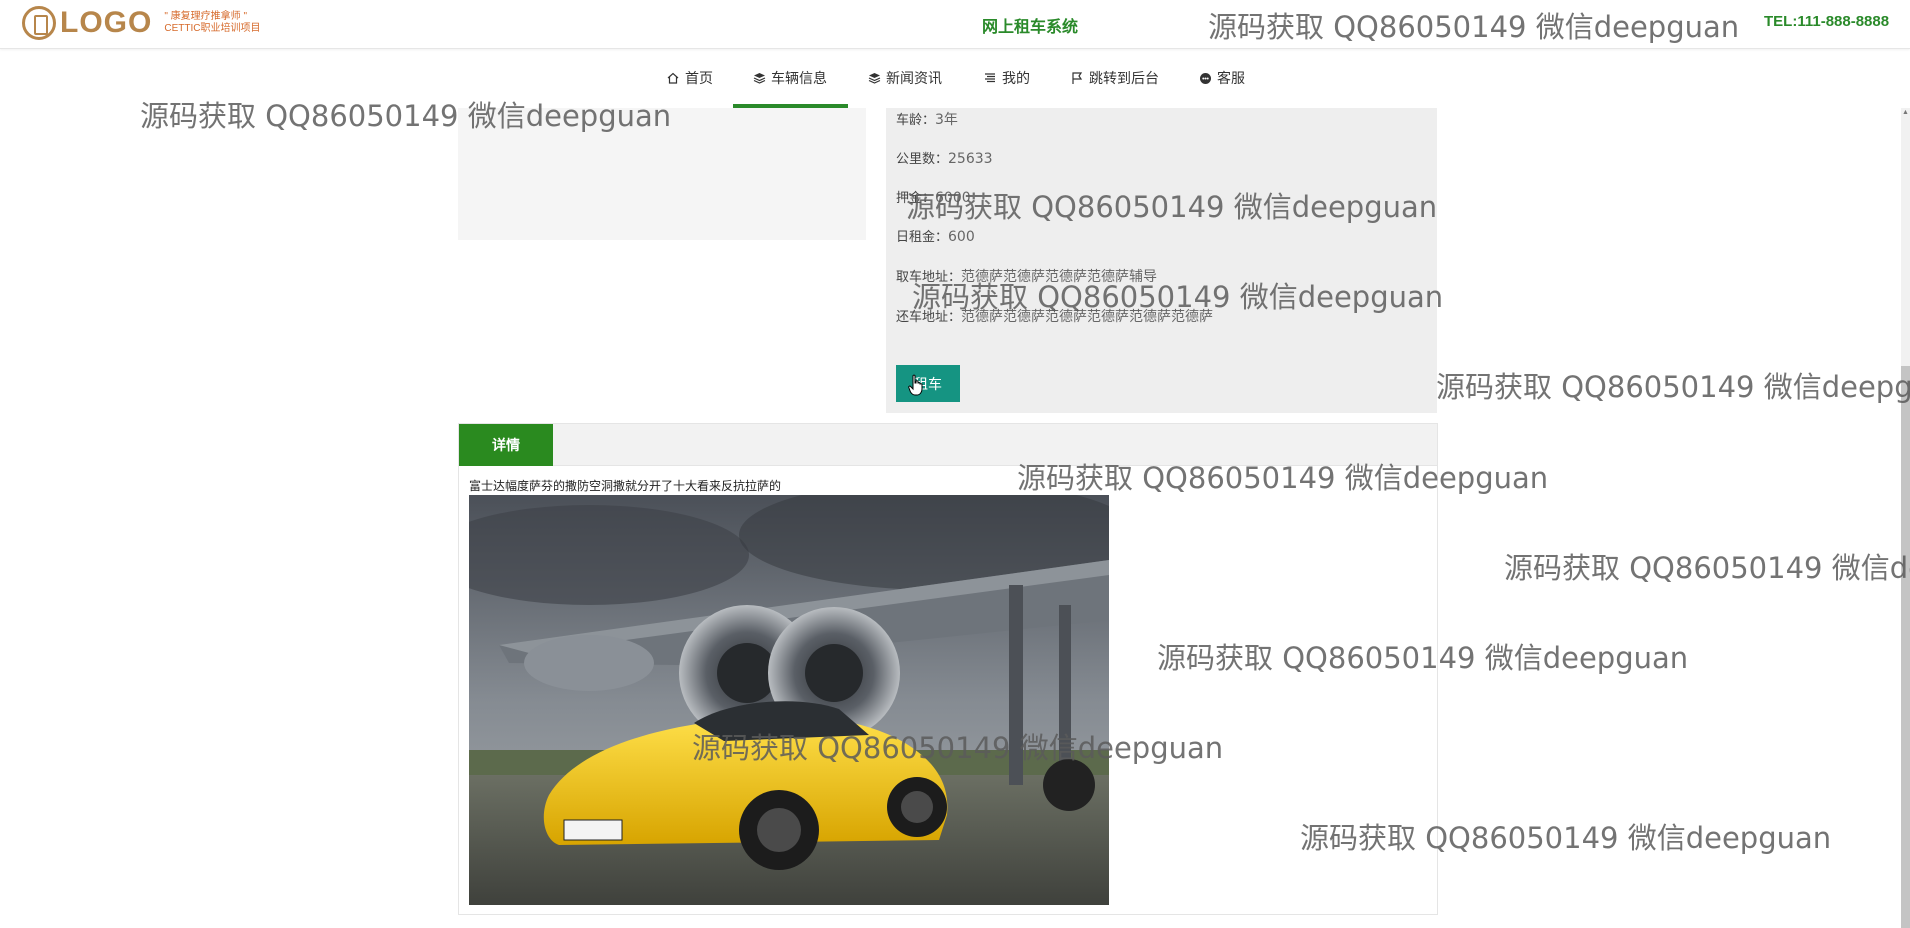 The height and width of the screenshot is (928, 1910). What do you see at coordinates (1827, 21) in the screenshot?
I see `telephone: TEL:111-888-8888` at bounding box center [1827, 21].